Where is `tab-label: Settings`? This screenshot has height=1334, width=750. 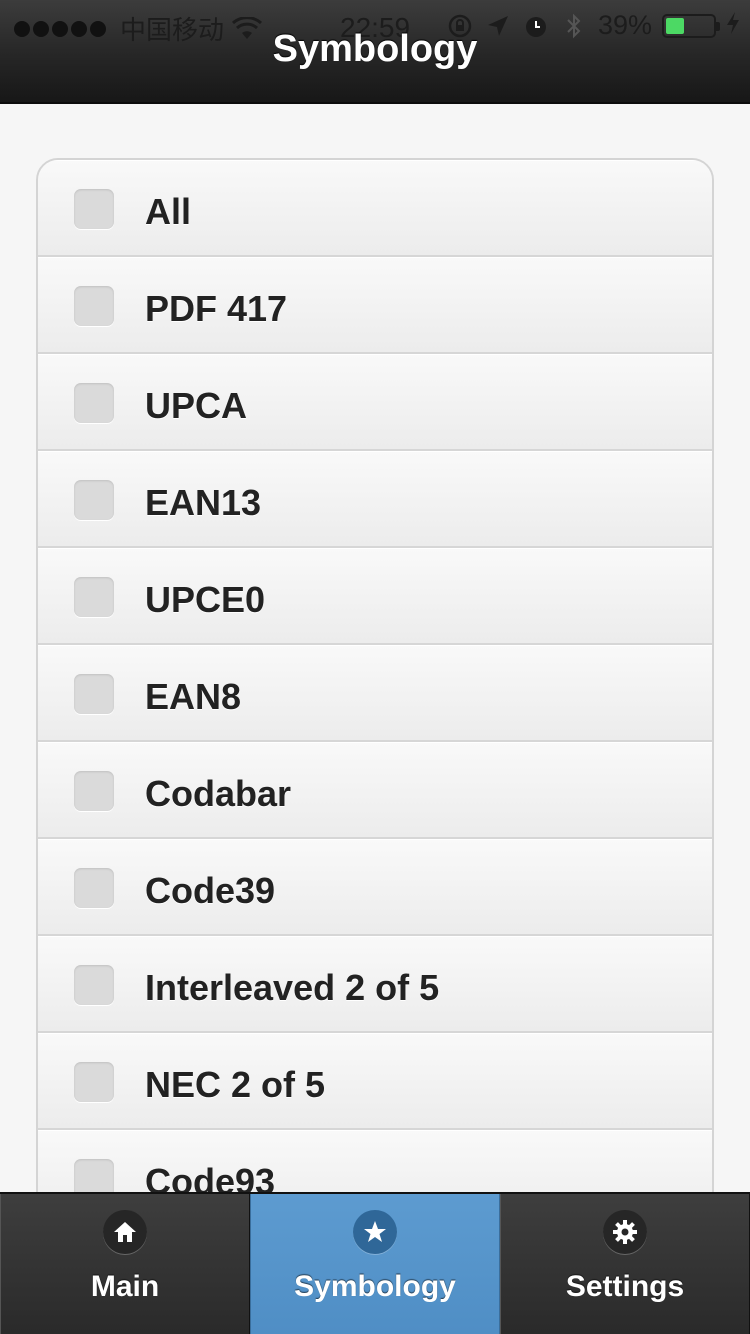
tab-label: Settings is located at coordinates (625, 1286).